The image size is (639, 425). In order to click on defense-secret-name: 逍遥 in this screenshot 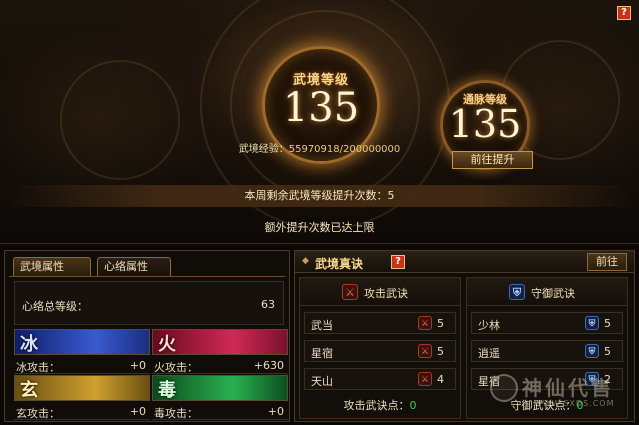, I will do `click(489, 353)`.